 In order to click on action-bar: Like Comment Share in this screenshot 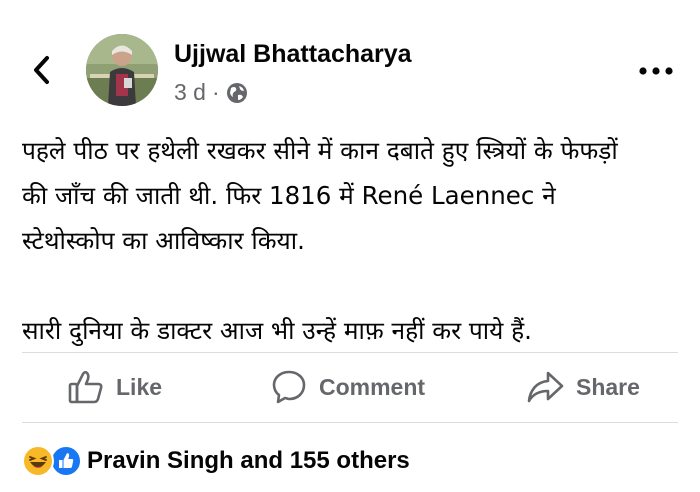, I will do `click(350, 387)`.